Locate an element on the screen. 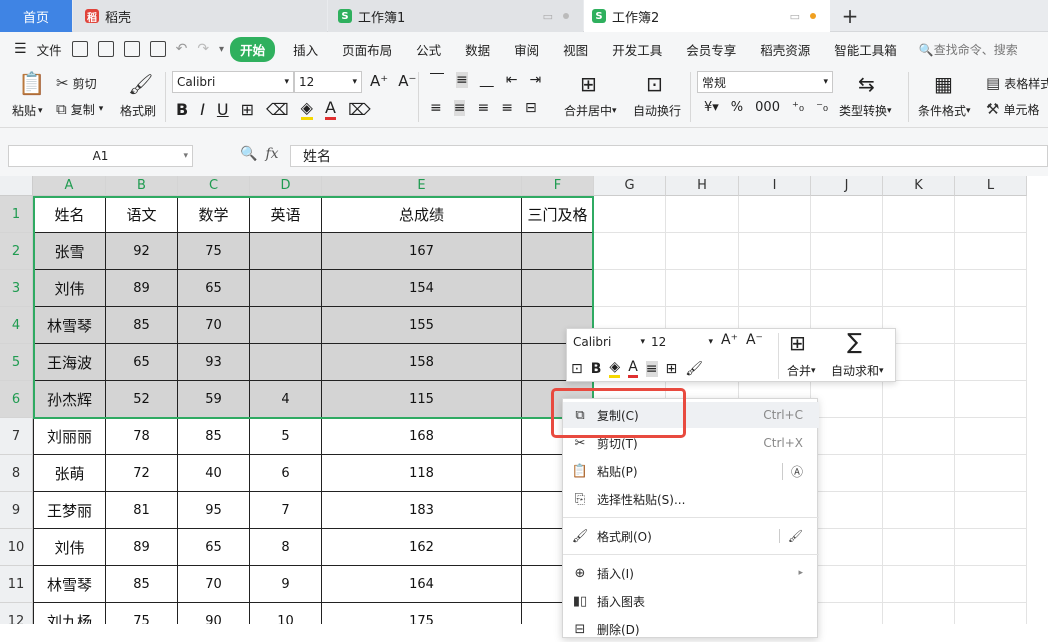 This screenshot has height=642, width=1048. new-tab-button: + is located at coordinates (850, 16).